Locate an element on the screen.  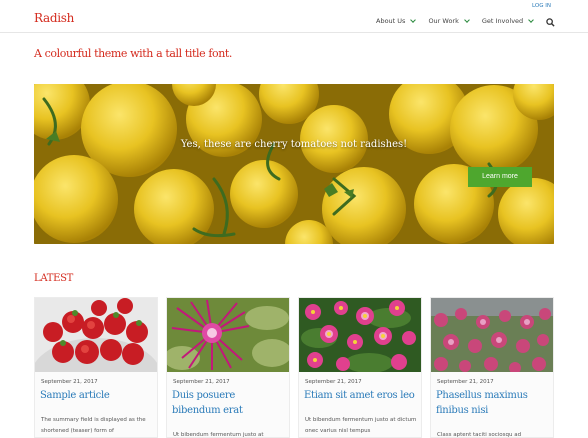
pink-flower-image is located at coordinates (228, 335).